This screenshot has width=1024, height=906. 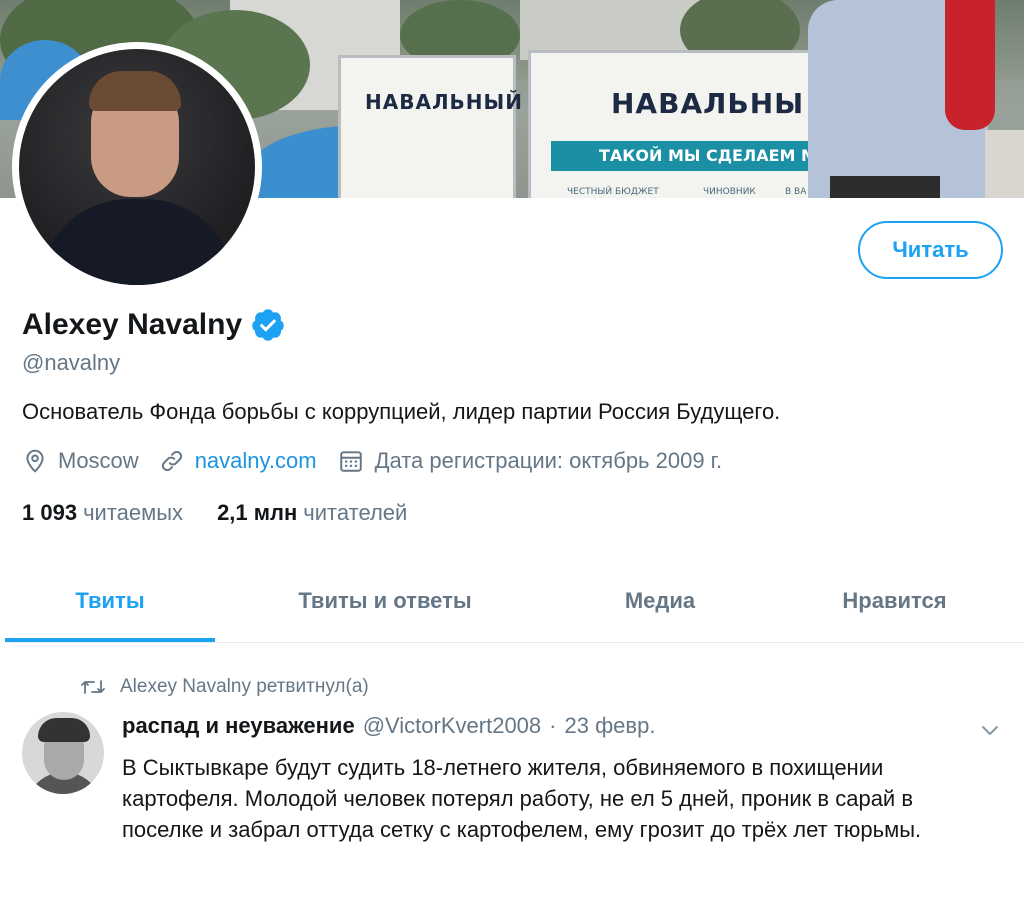 I want to click on chevron-down-icon, so click(x=990, y=730).